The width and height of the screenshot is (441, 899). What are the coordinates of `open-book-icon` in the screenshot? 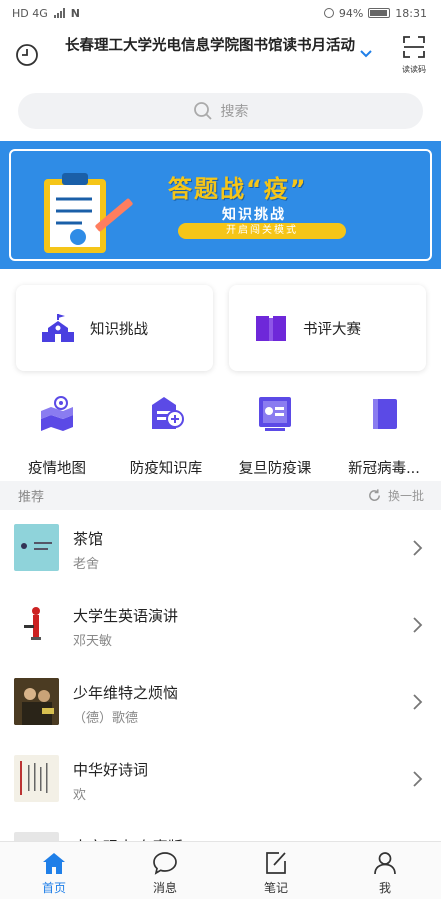 It's located at (271, 328).